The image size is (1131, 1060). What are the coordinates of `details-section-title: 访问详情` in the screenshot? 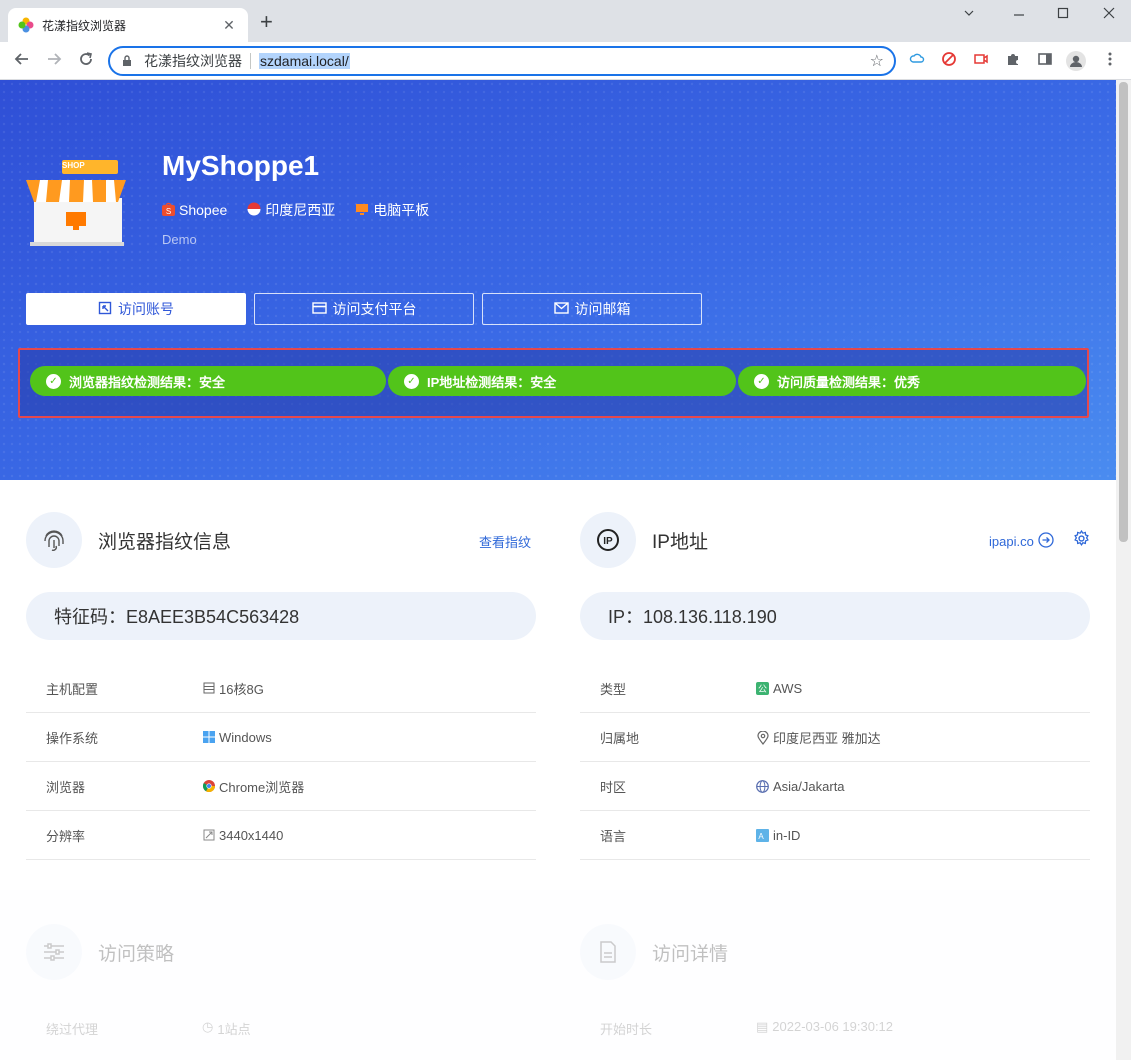 It's located at (690, 954).